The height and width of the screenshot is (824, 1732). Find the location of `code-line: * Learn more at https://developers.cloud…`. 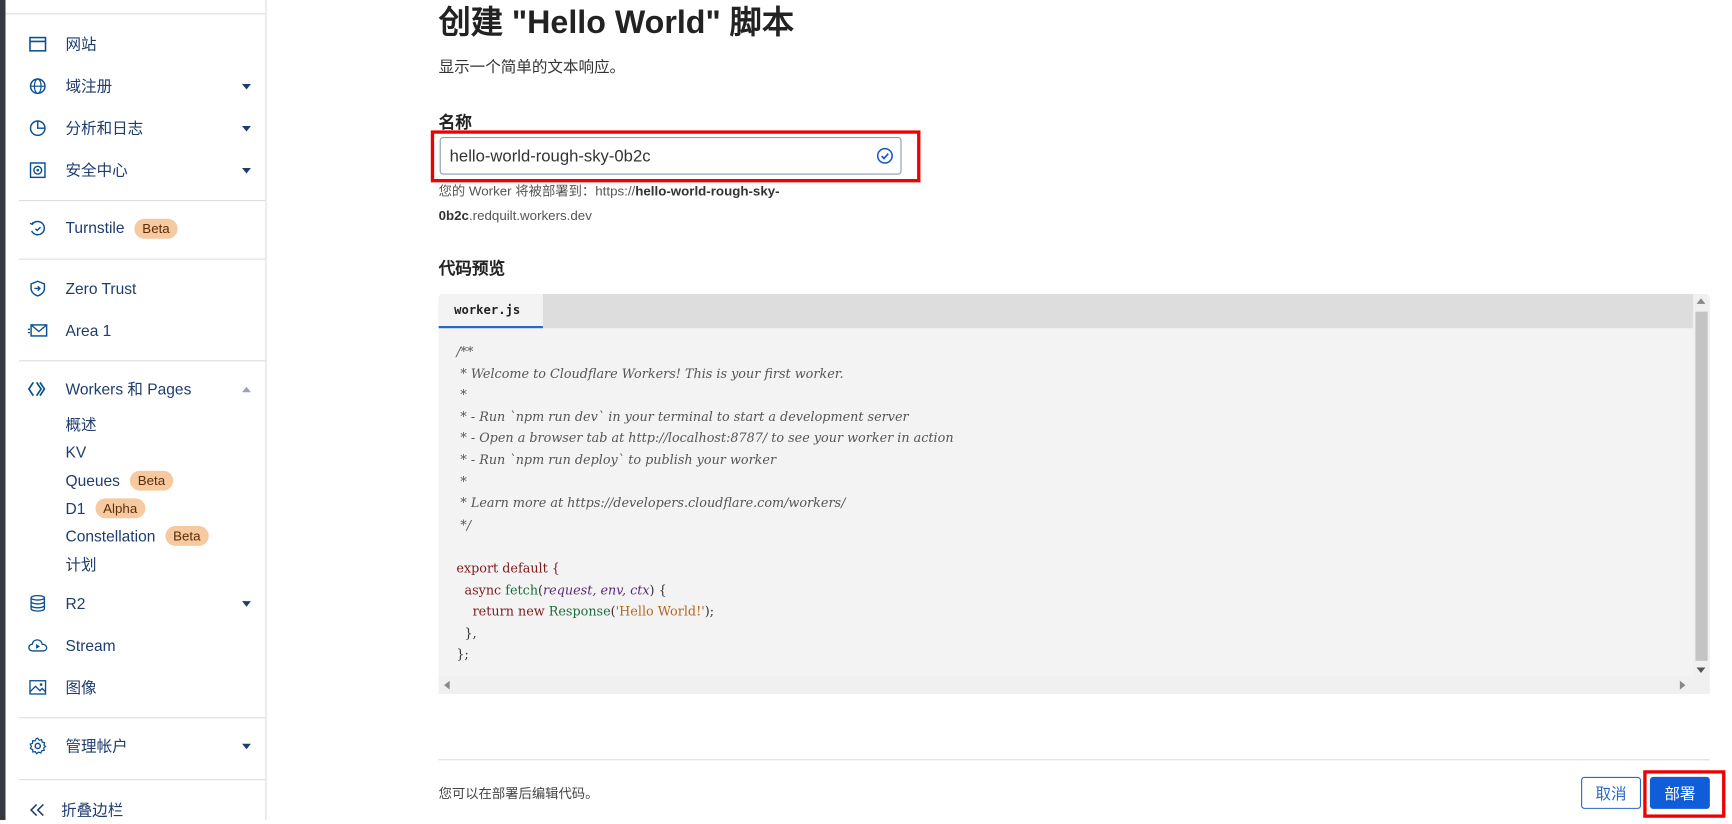

code-line: * Learn more at https://developers.cloud… is located at coordinates (651, 503).